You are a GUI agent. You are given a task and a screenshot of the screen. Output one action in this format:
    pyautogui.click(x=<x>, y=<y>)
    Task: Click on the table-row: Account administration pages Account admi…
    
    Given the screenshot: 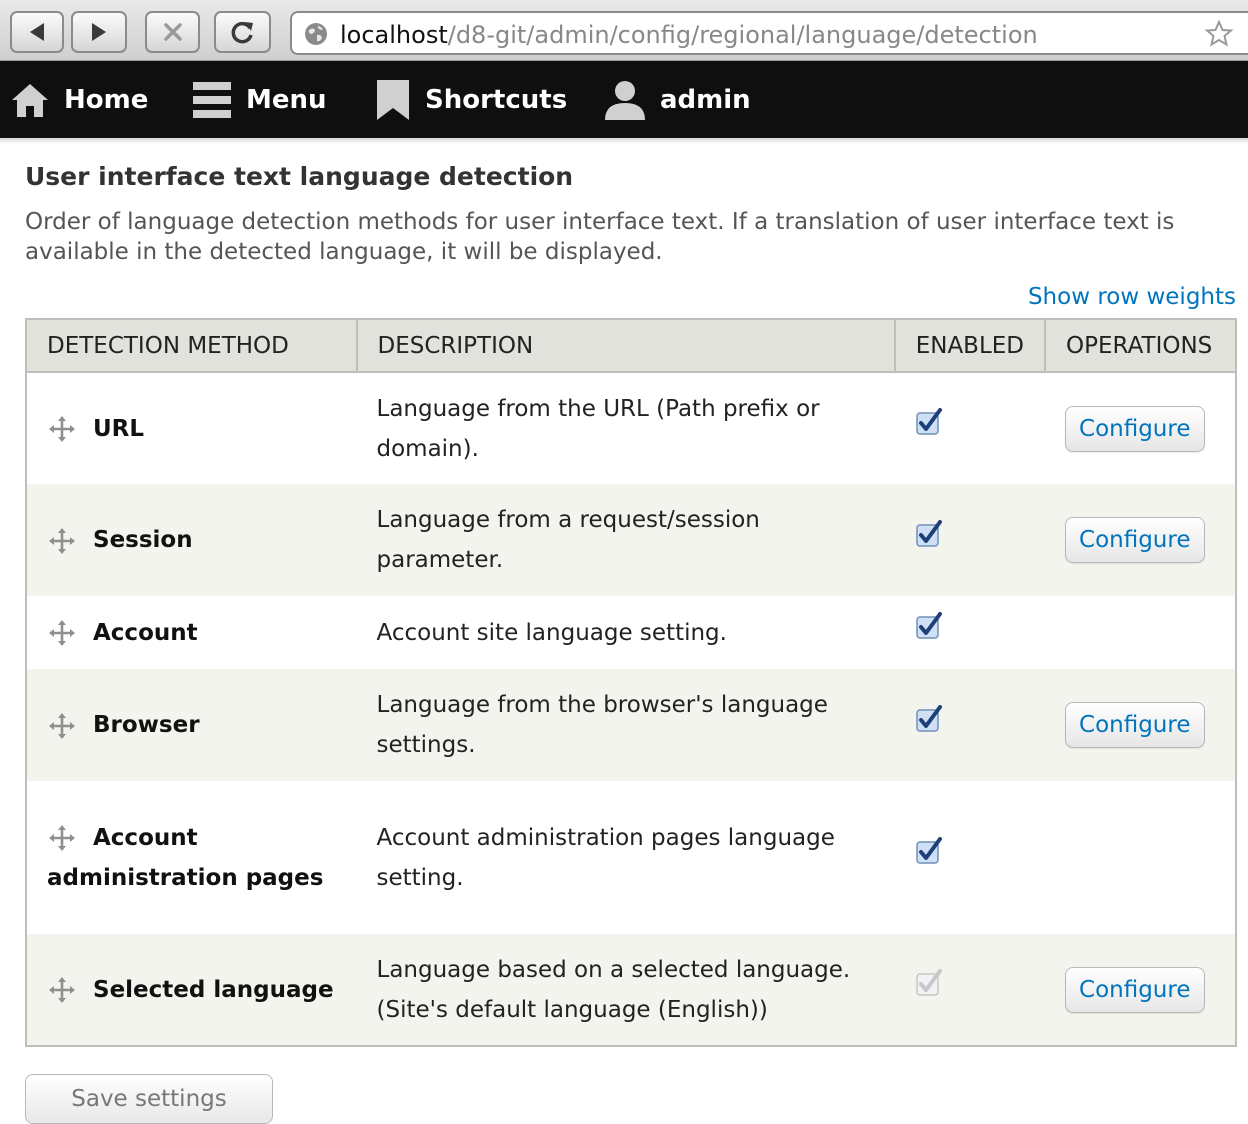 What is the action you would take?
    pyautogui.click(x=631, y=857)
    